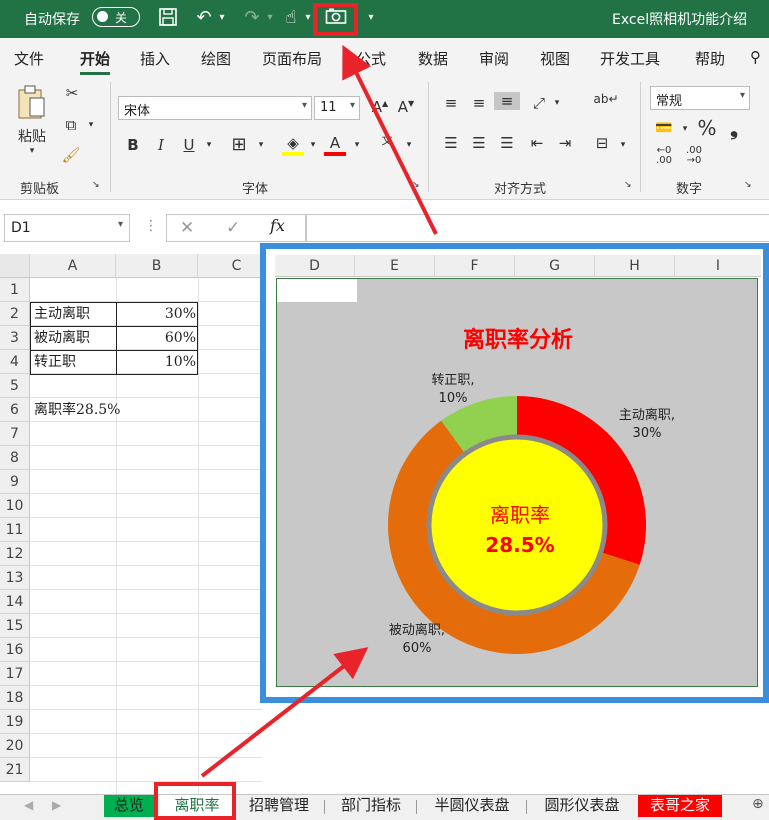  What do you see at coordinates (357, 145) in the screenshot?
I see `font-color-dropdown-icon: ▾` at bounding box center [357, 145].